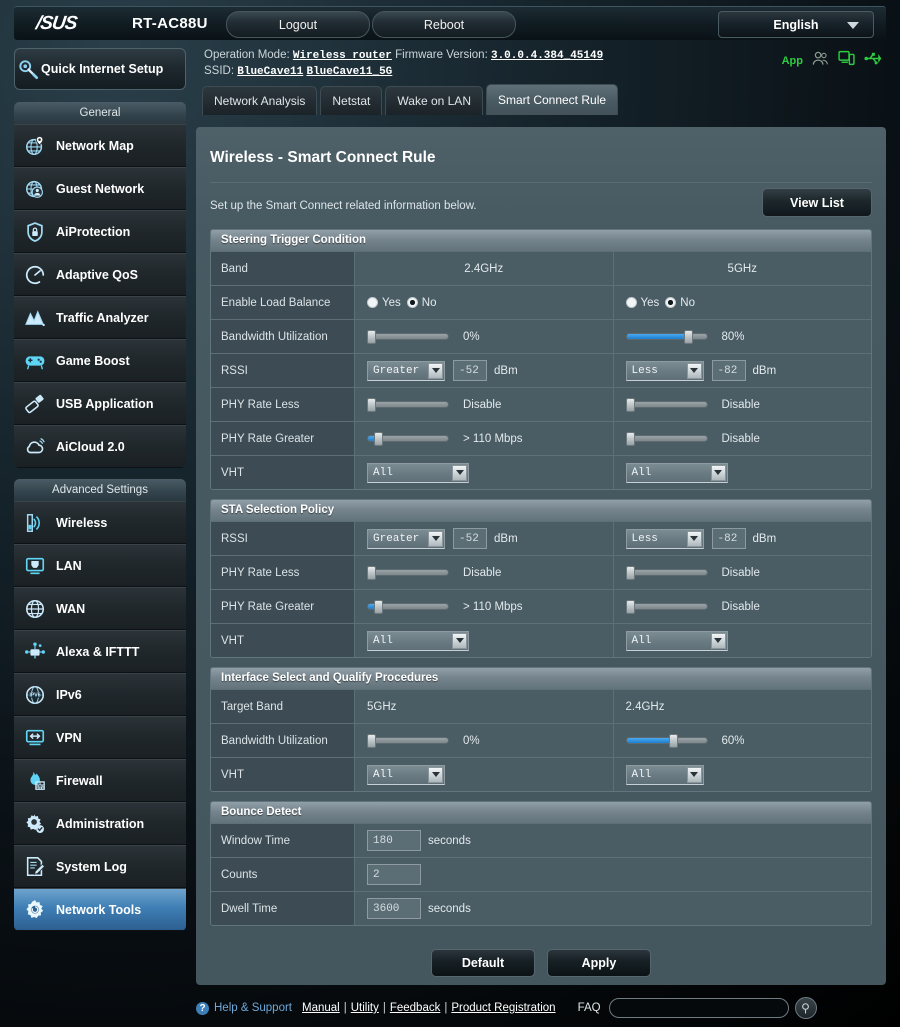 Image resolution: width=900 pixels, height=1027 pixels. I want to click on sidebar-item-aicloud: AiCloud 2.0, so click(100, 446).